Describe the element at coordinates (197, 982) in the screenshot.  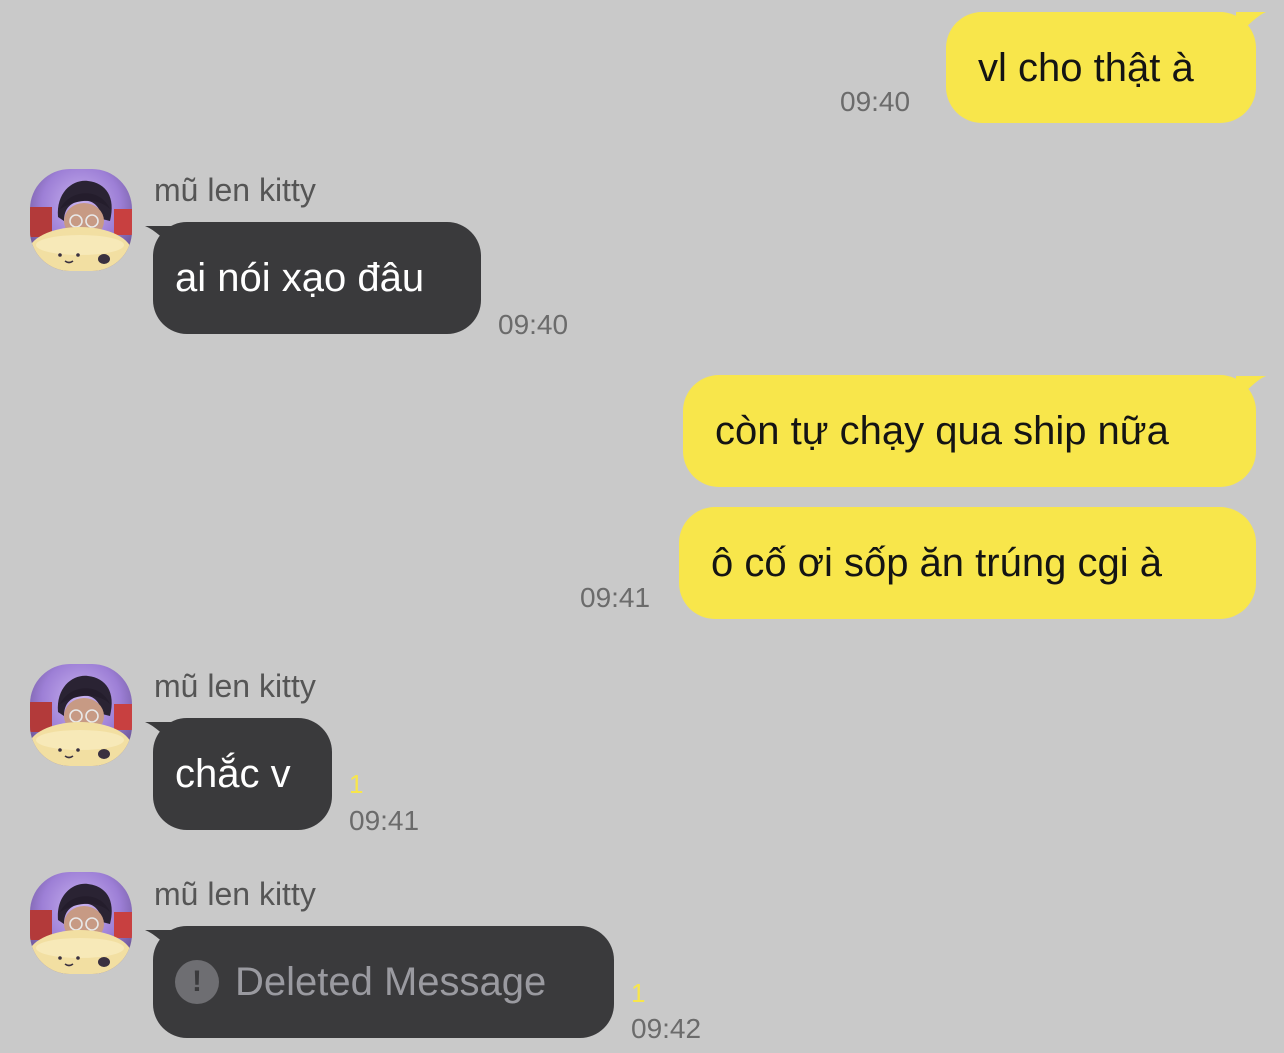
I see `exclamation-circle-icon: !` at that location.